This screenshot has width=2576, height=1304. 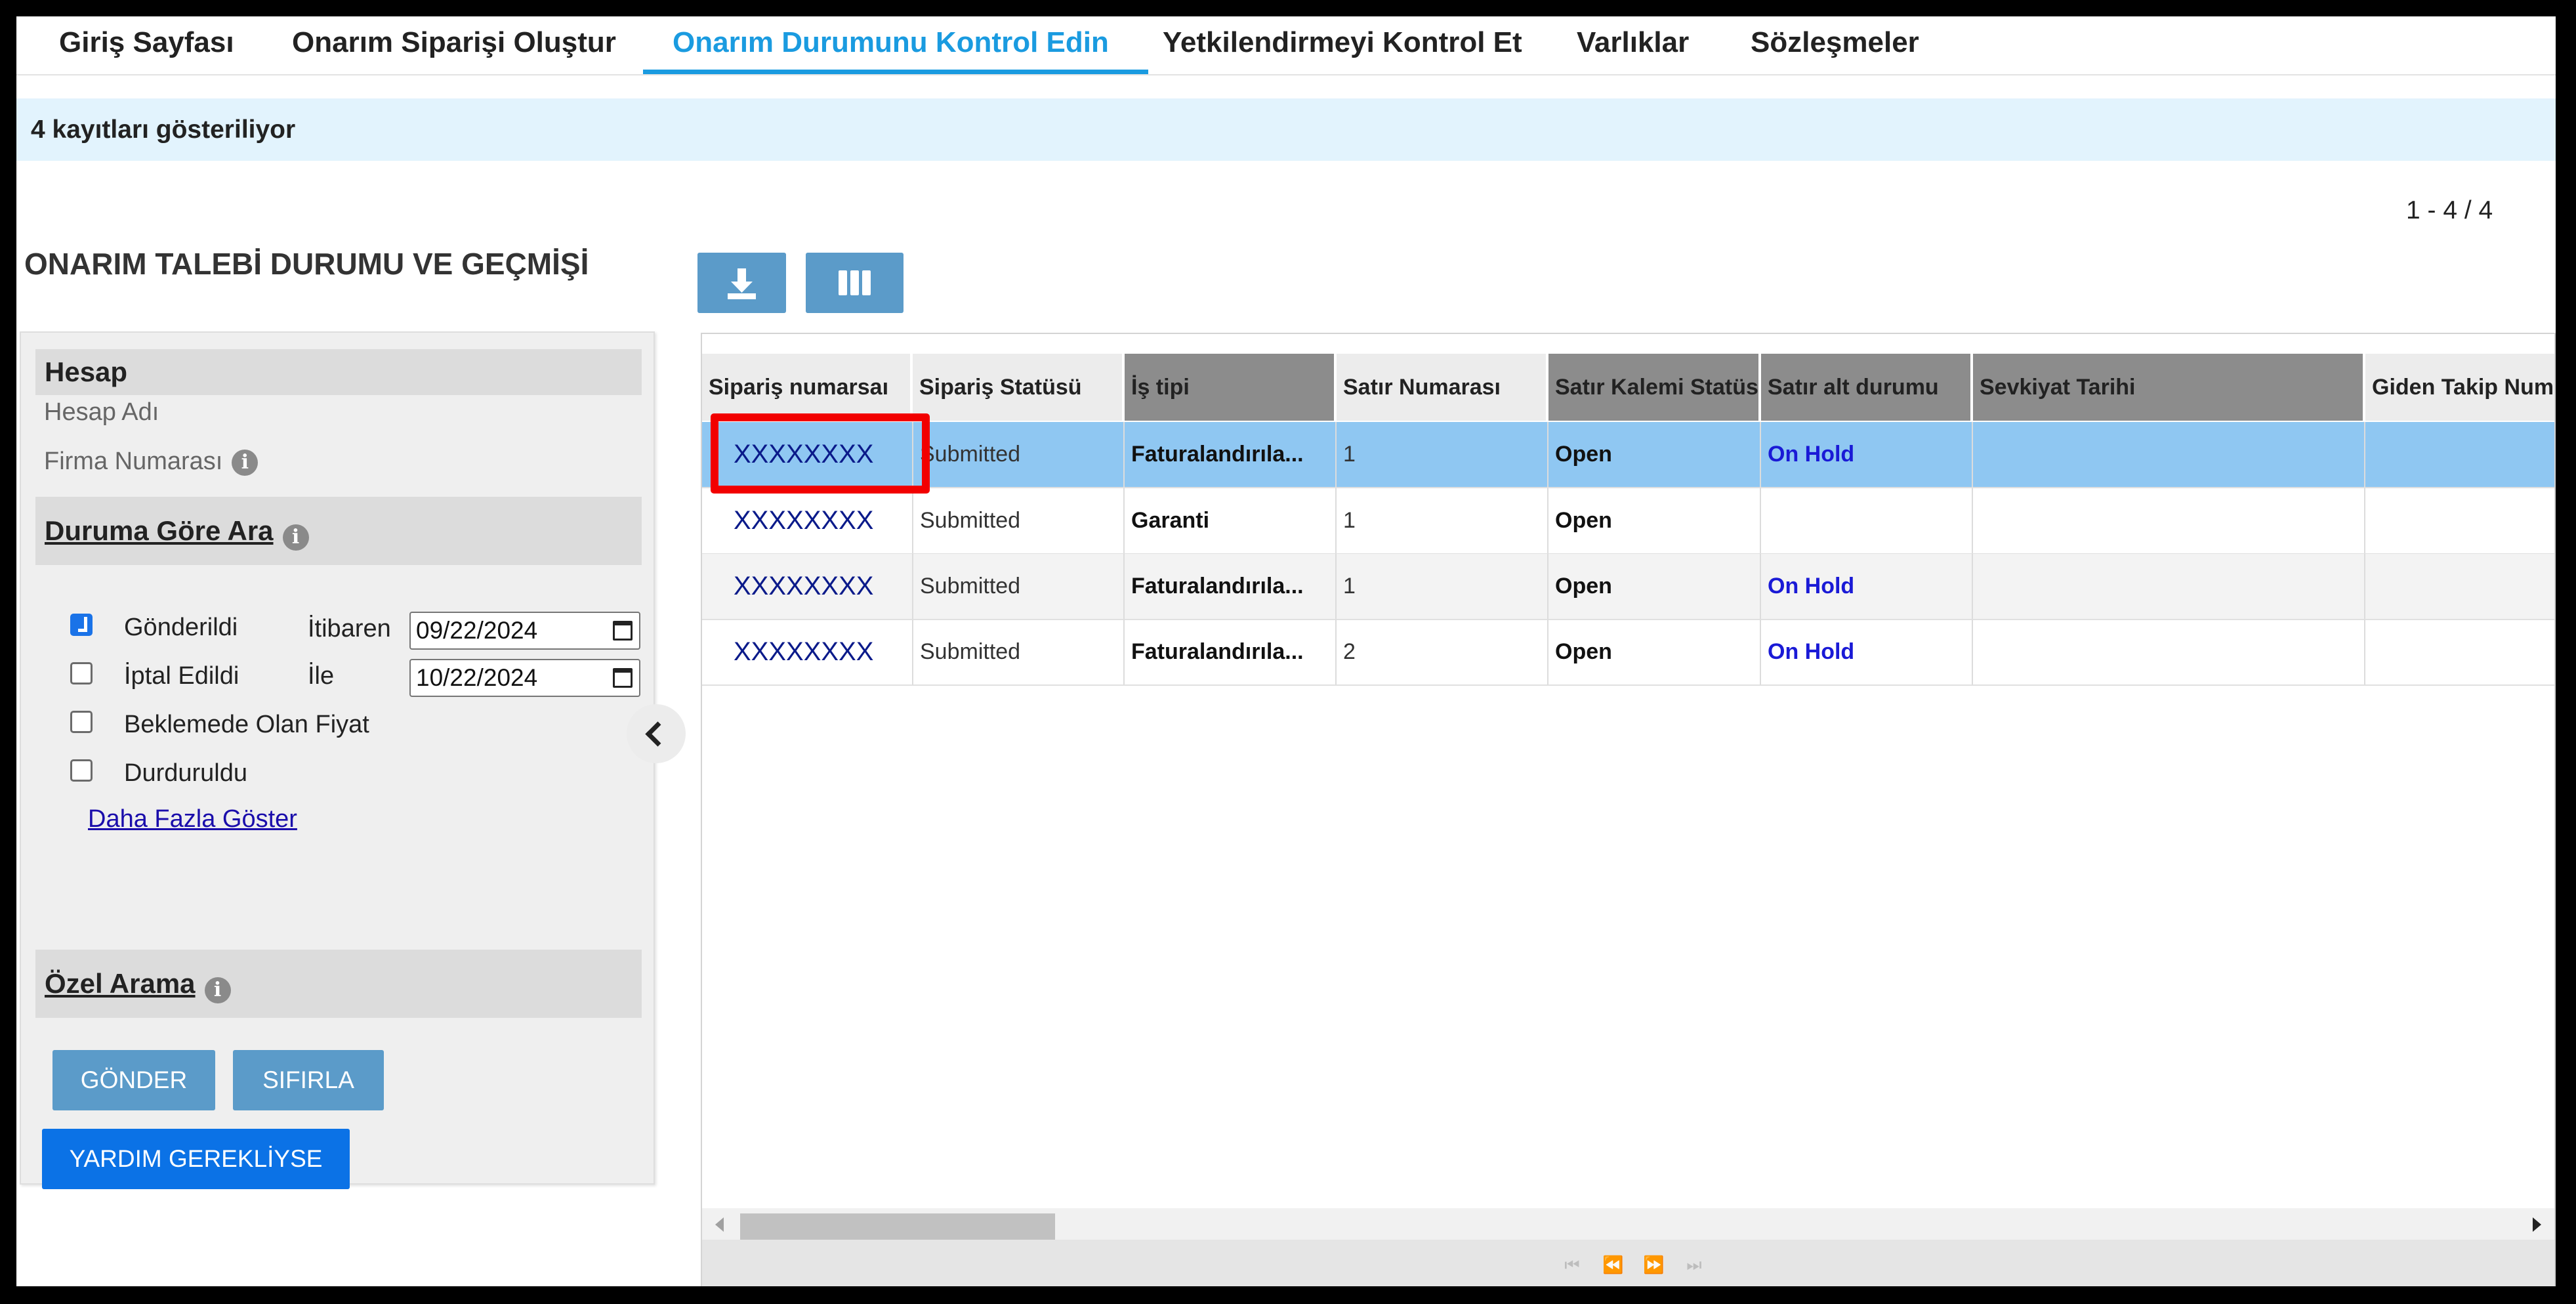 I want to click on account-section-title: Hesap, so click(x=87, y=371).